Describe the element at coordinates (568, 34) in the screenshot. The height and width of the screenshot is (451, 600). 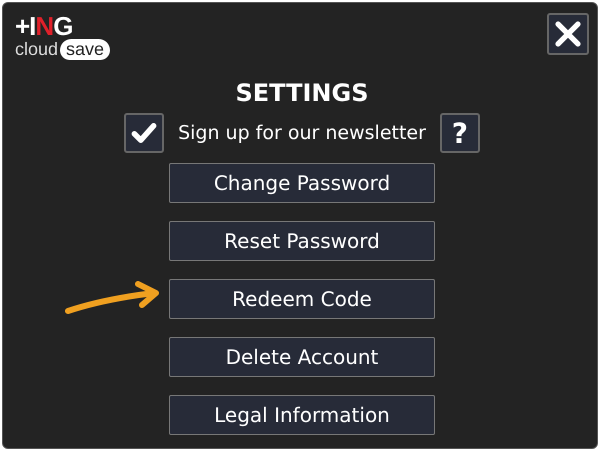
I see `close-button` at that location.